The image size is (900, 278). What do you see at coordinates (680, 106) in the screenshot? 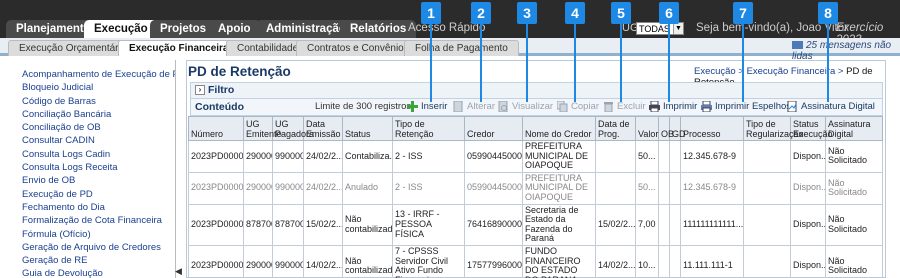
I see `print-button-label: Imprimir` at bounding box center [680, 106].